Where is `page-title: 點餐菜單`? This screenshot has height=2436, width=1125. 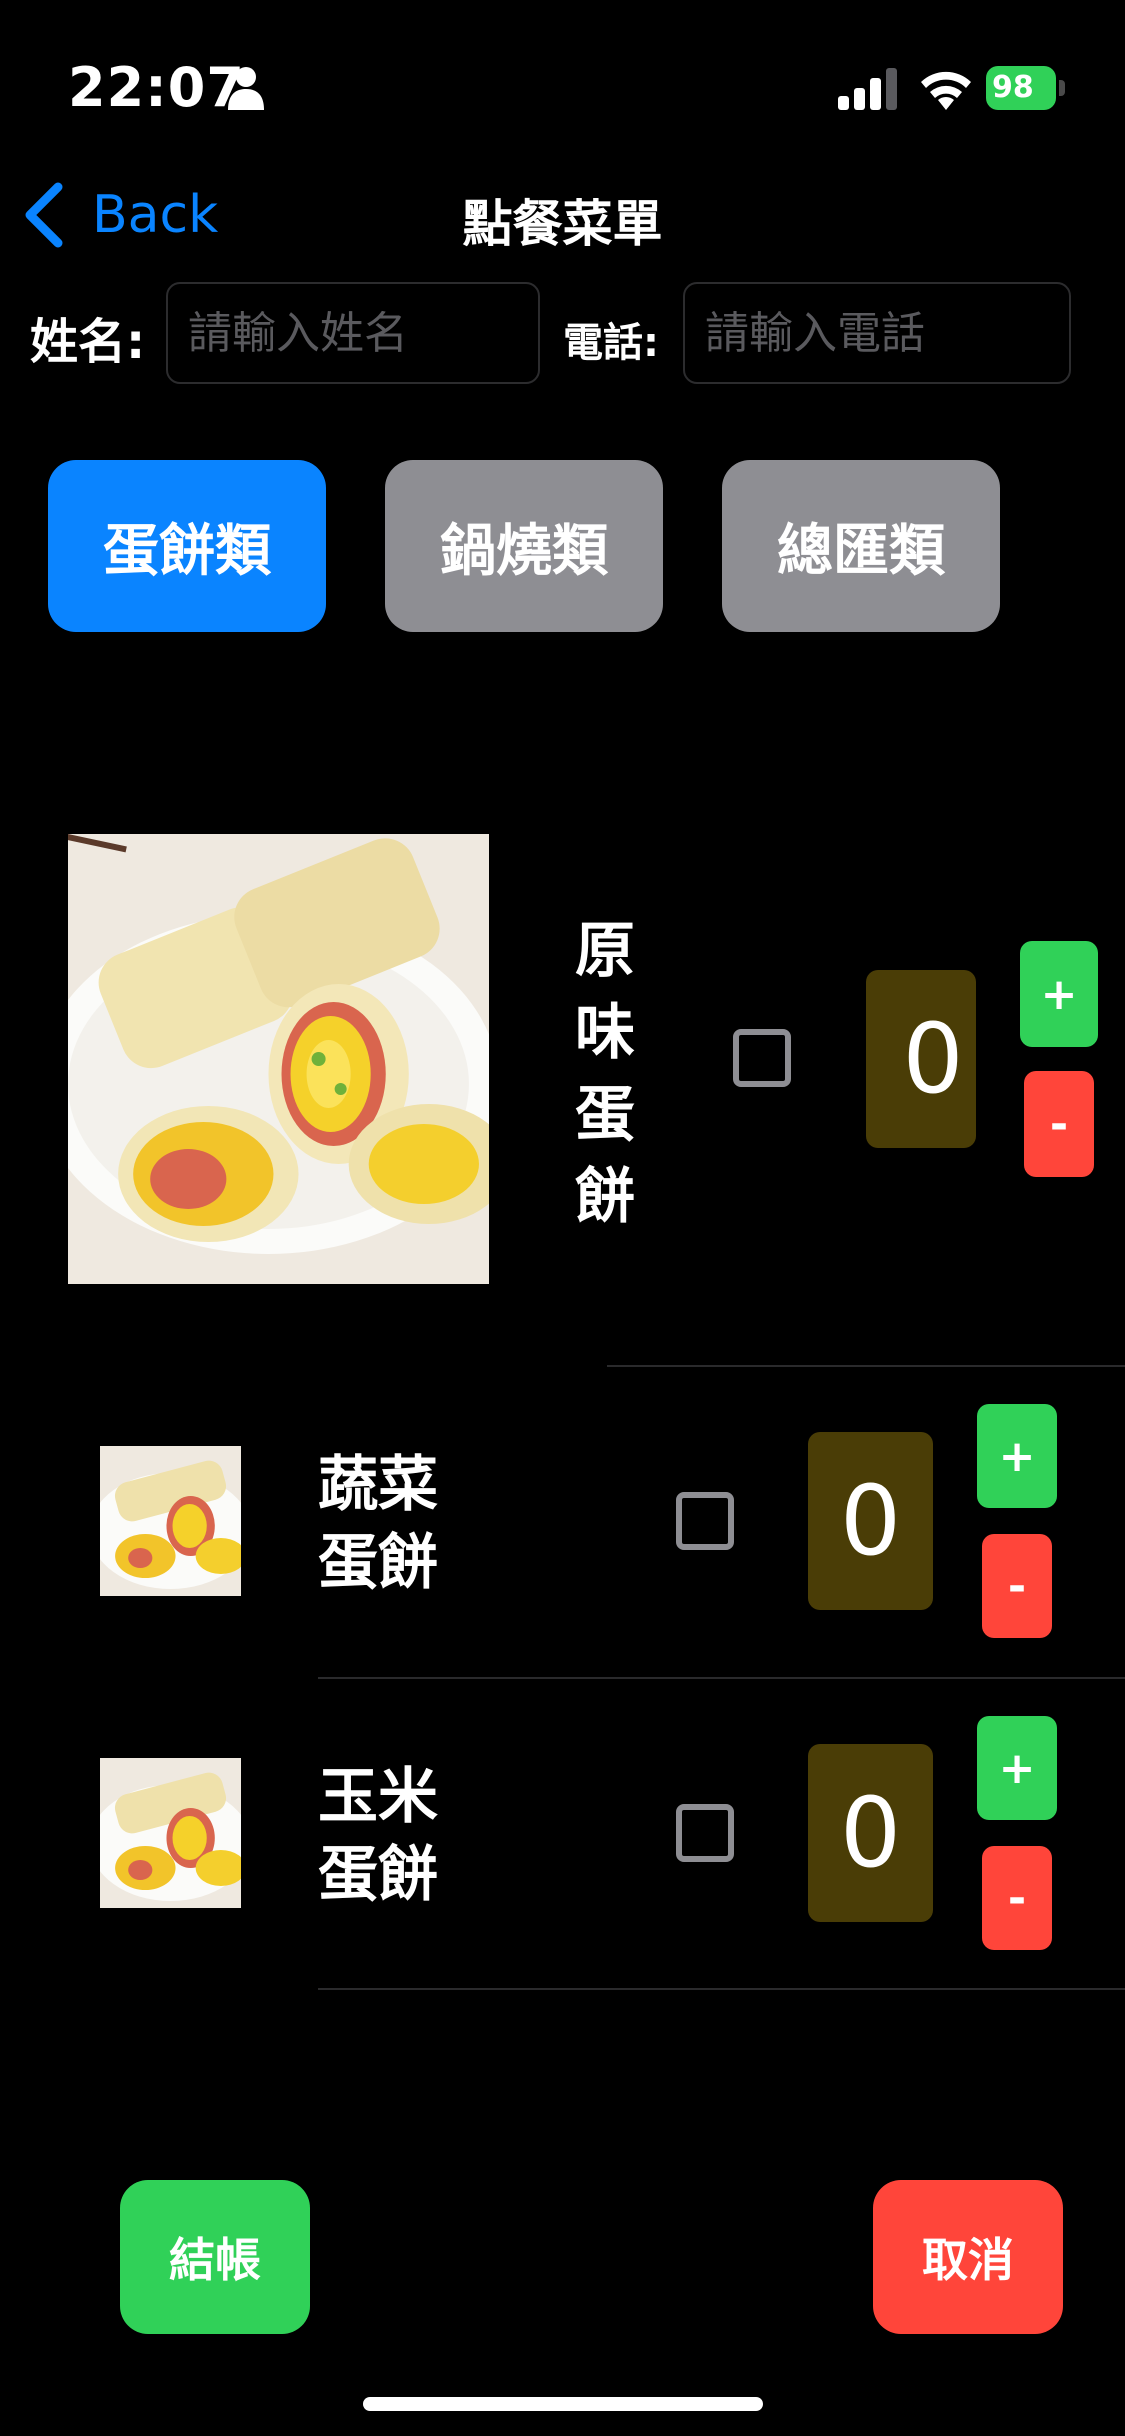
page-title: 點餐菜單 is located at coordinates (562, 224).